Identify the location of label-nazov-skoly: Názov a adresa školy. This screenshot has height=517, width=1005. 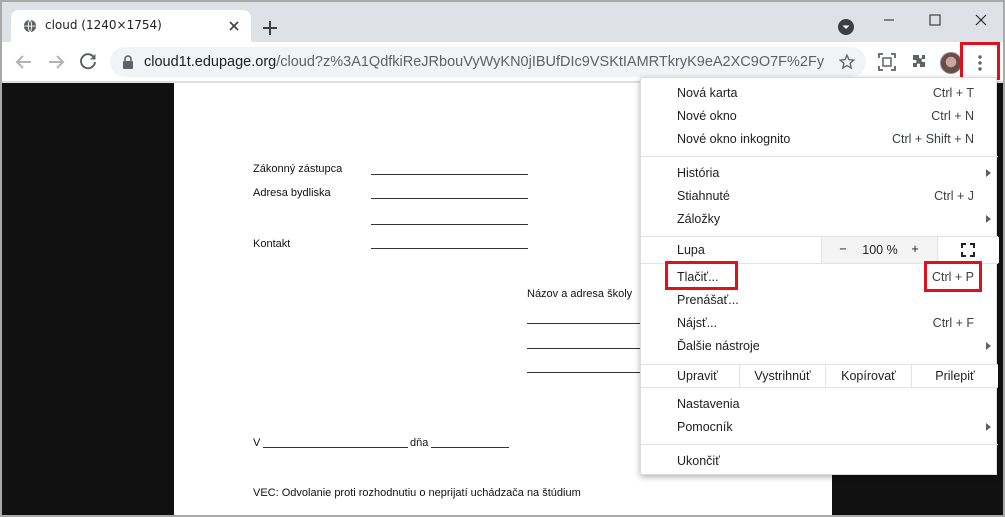
(580, 294).